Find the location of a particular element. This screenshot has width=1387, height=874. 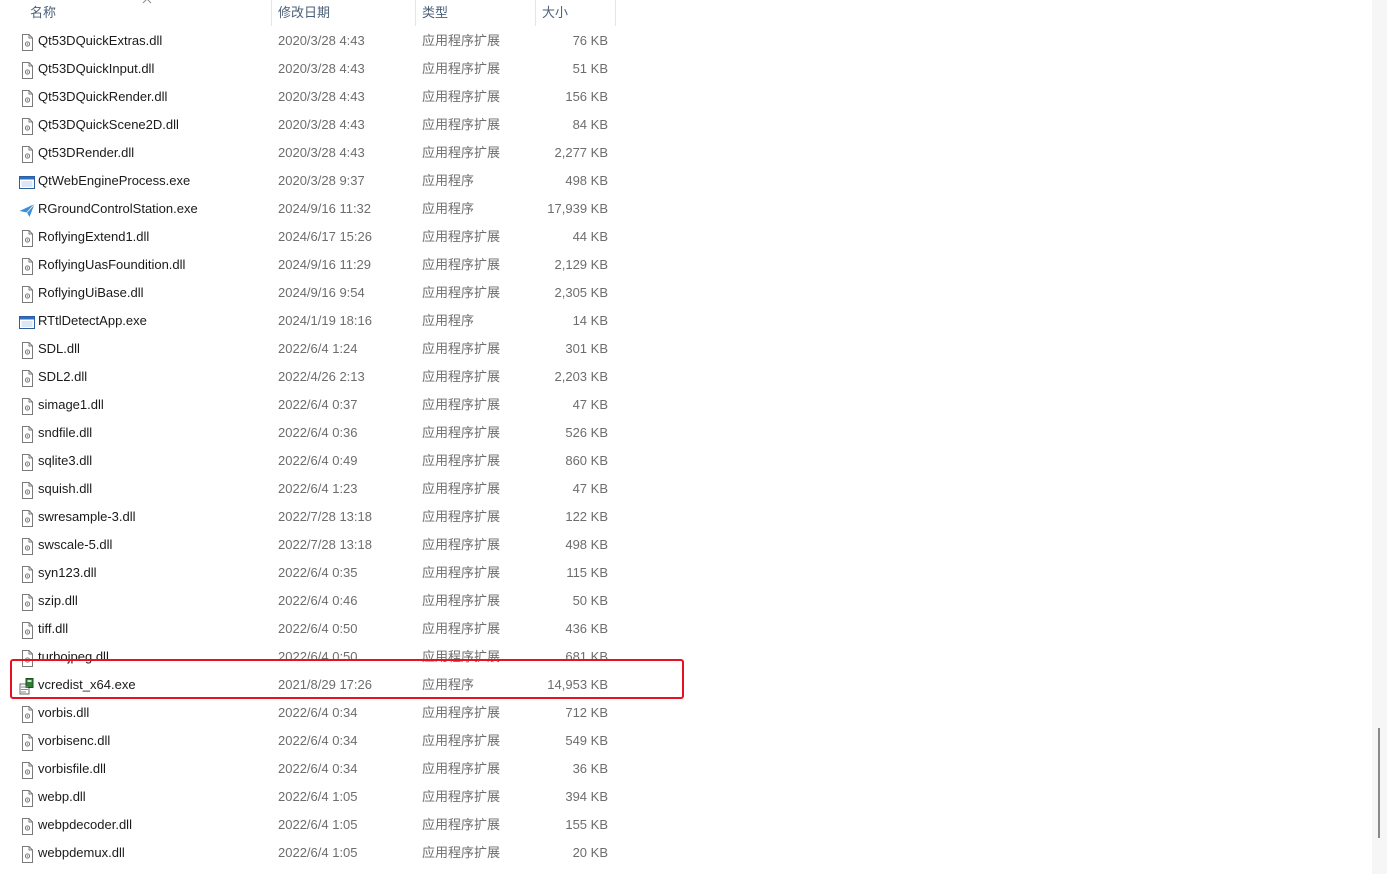

file-row: sndfile.dll 2022/6/4 0:36 应用程序扩展 526 KB is located at coordinates (350, 433).